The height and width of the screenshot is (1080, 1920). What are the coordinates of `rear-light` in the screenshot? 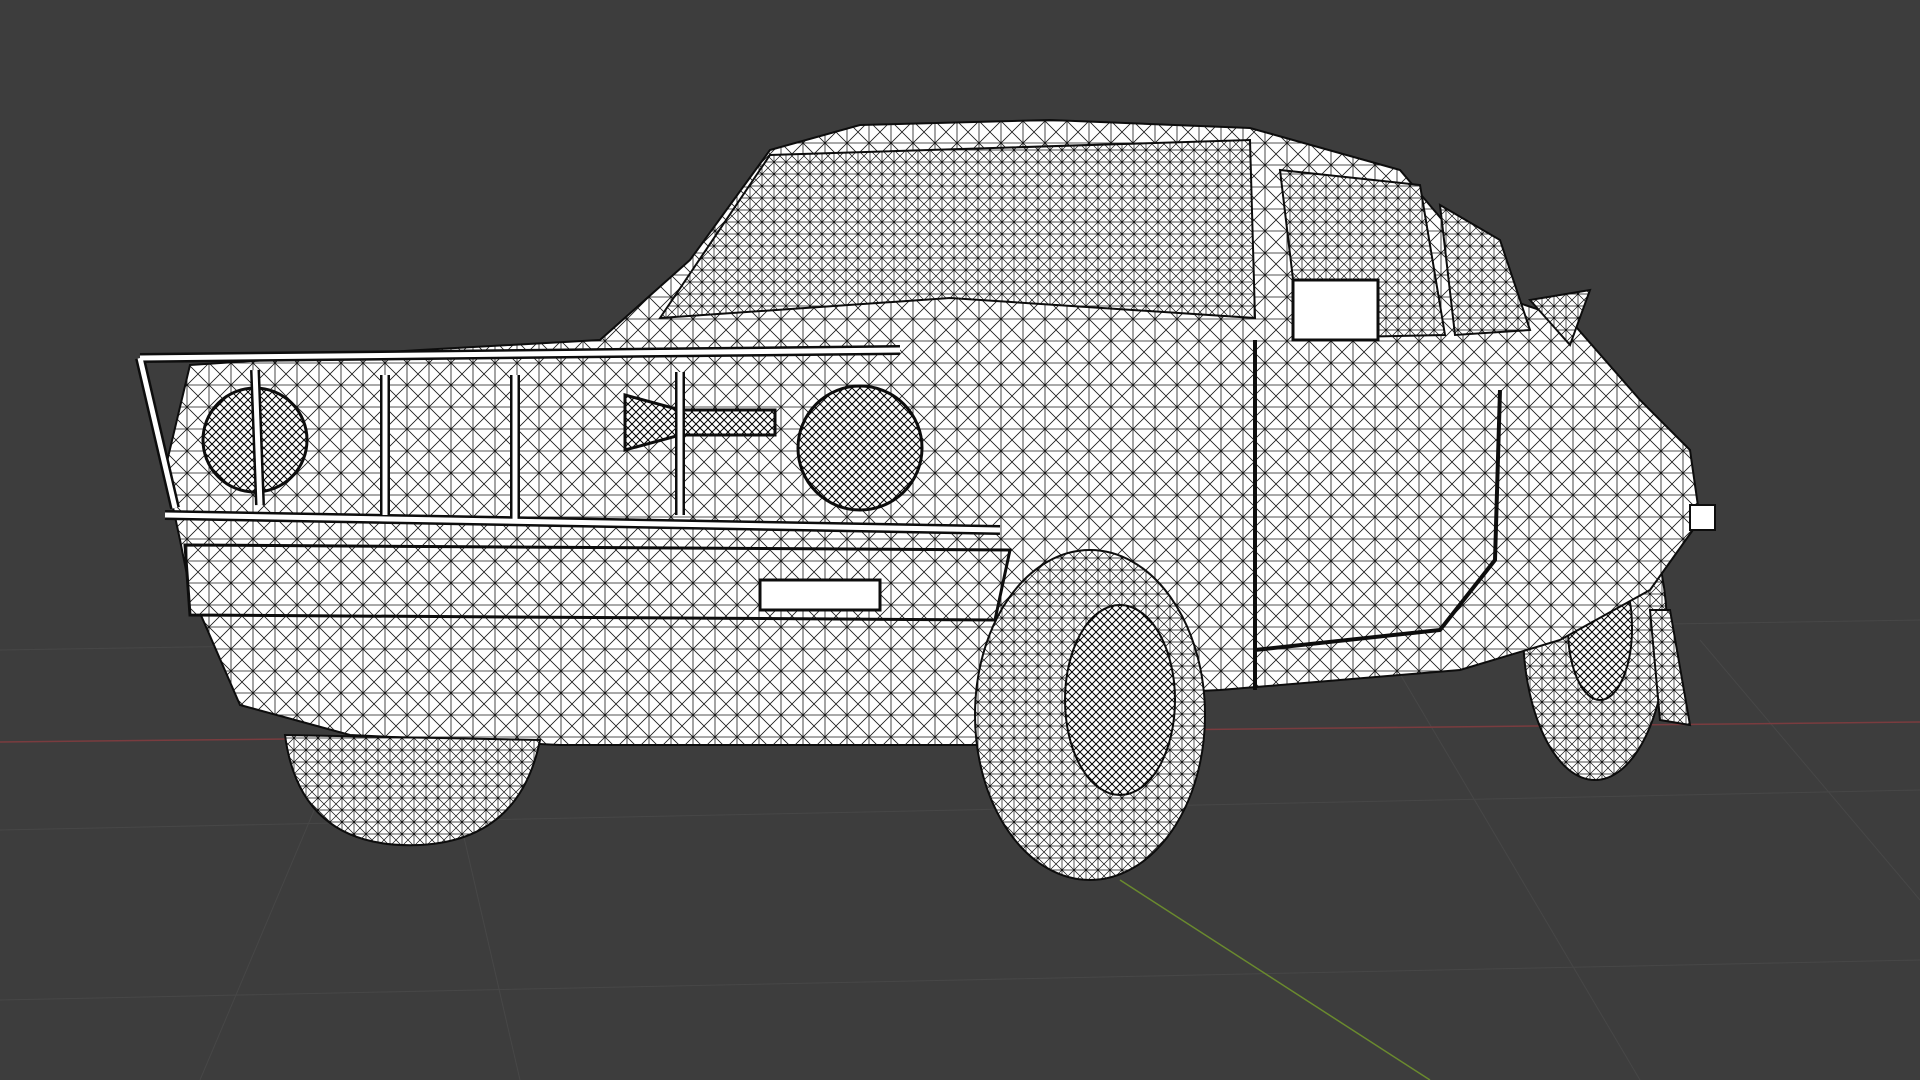 It's located at (1702, 517).